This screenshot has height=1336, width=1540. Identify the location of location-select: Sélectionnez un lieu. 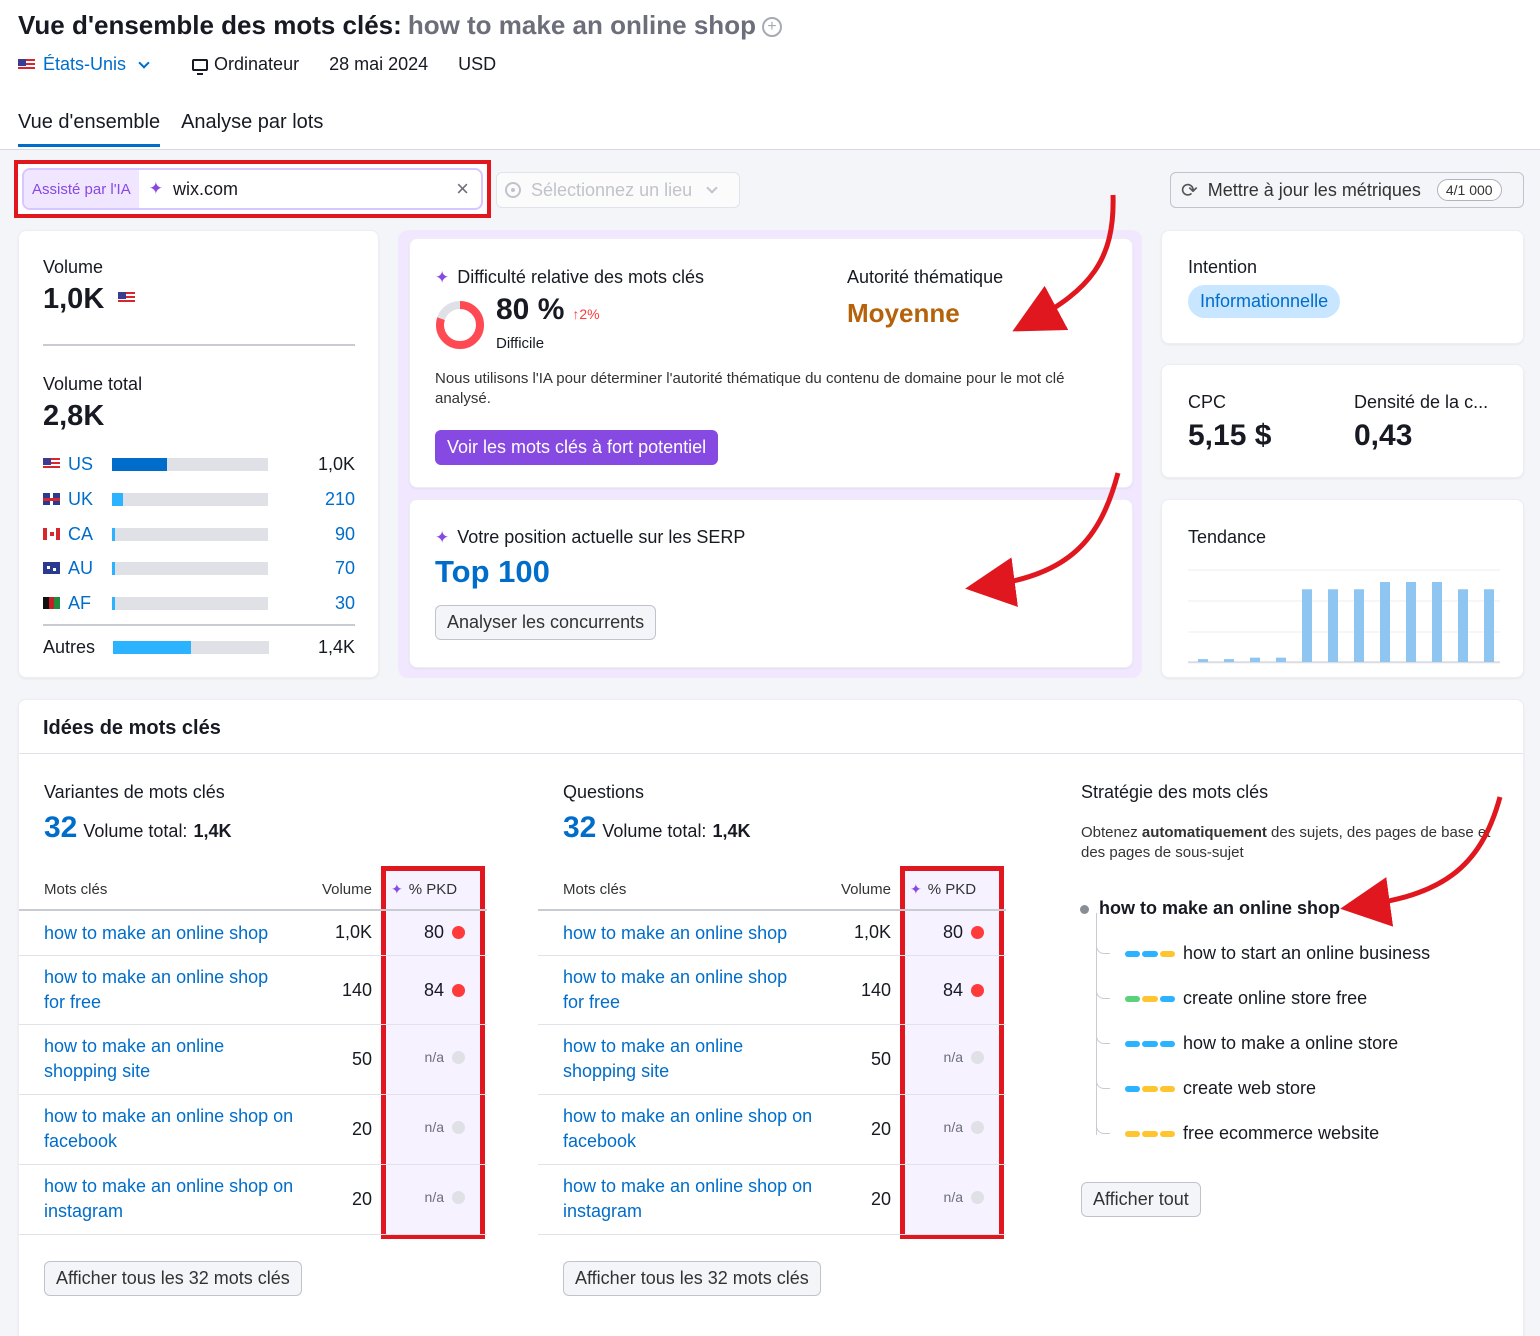
(618, 190).